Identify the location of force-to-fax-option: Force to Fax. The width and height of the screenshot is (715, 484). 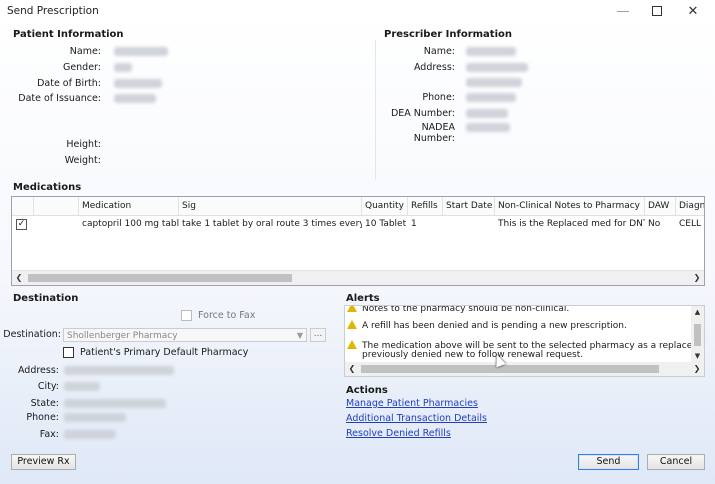
(218, 315).